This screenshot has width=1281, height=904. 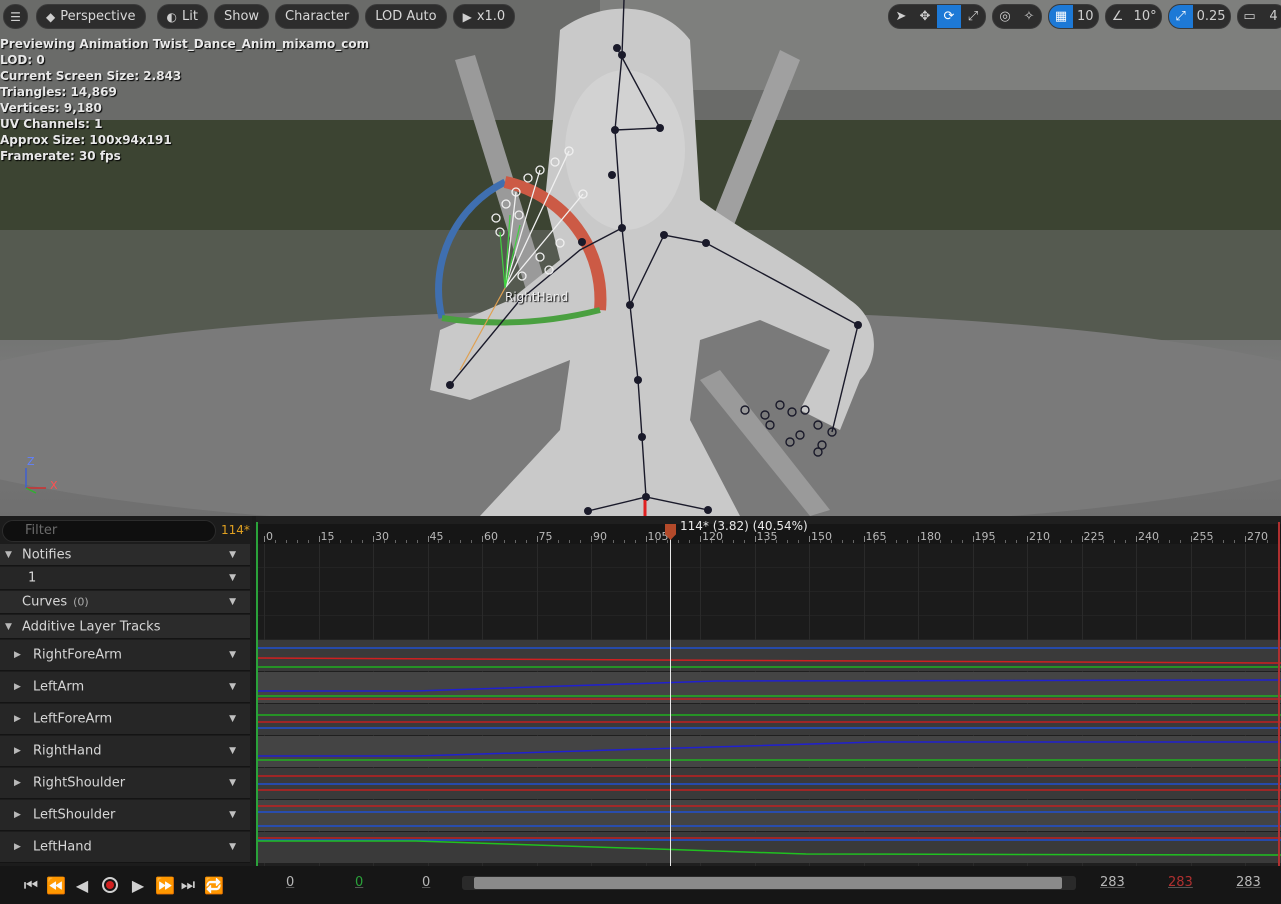 What do you see at coordinates (125, 751) in the screenshot?
I see `track-row-righthand: ▶ RightHand ▼` at bounding box center [125, 751].